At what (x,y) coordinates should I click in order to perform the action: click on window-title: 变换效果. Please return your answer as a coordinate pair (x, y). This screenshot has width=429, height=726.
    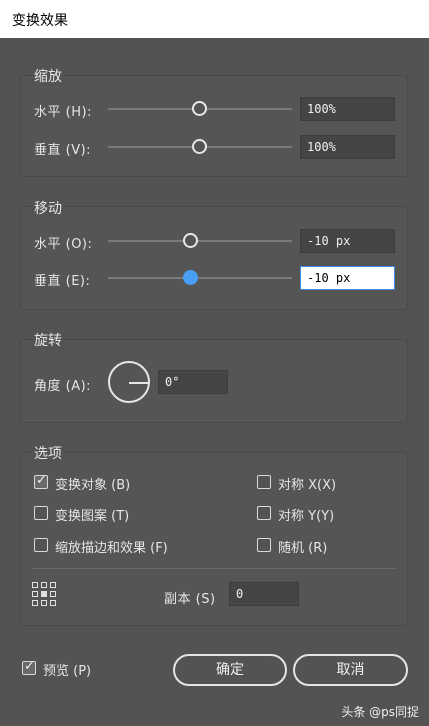
    Looking at the image, I should click on (40, 21).